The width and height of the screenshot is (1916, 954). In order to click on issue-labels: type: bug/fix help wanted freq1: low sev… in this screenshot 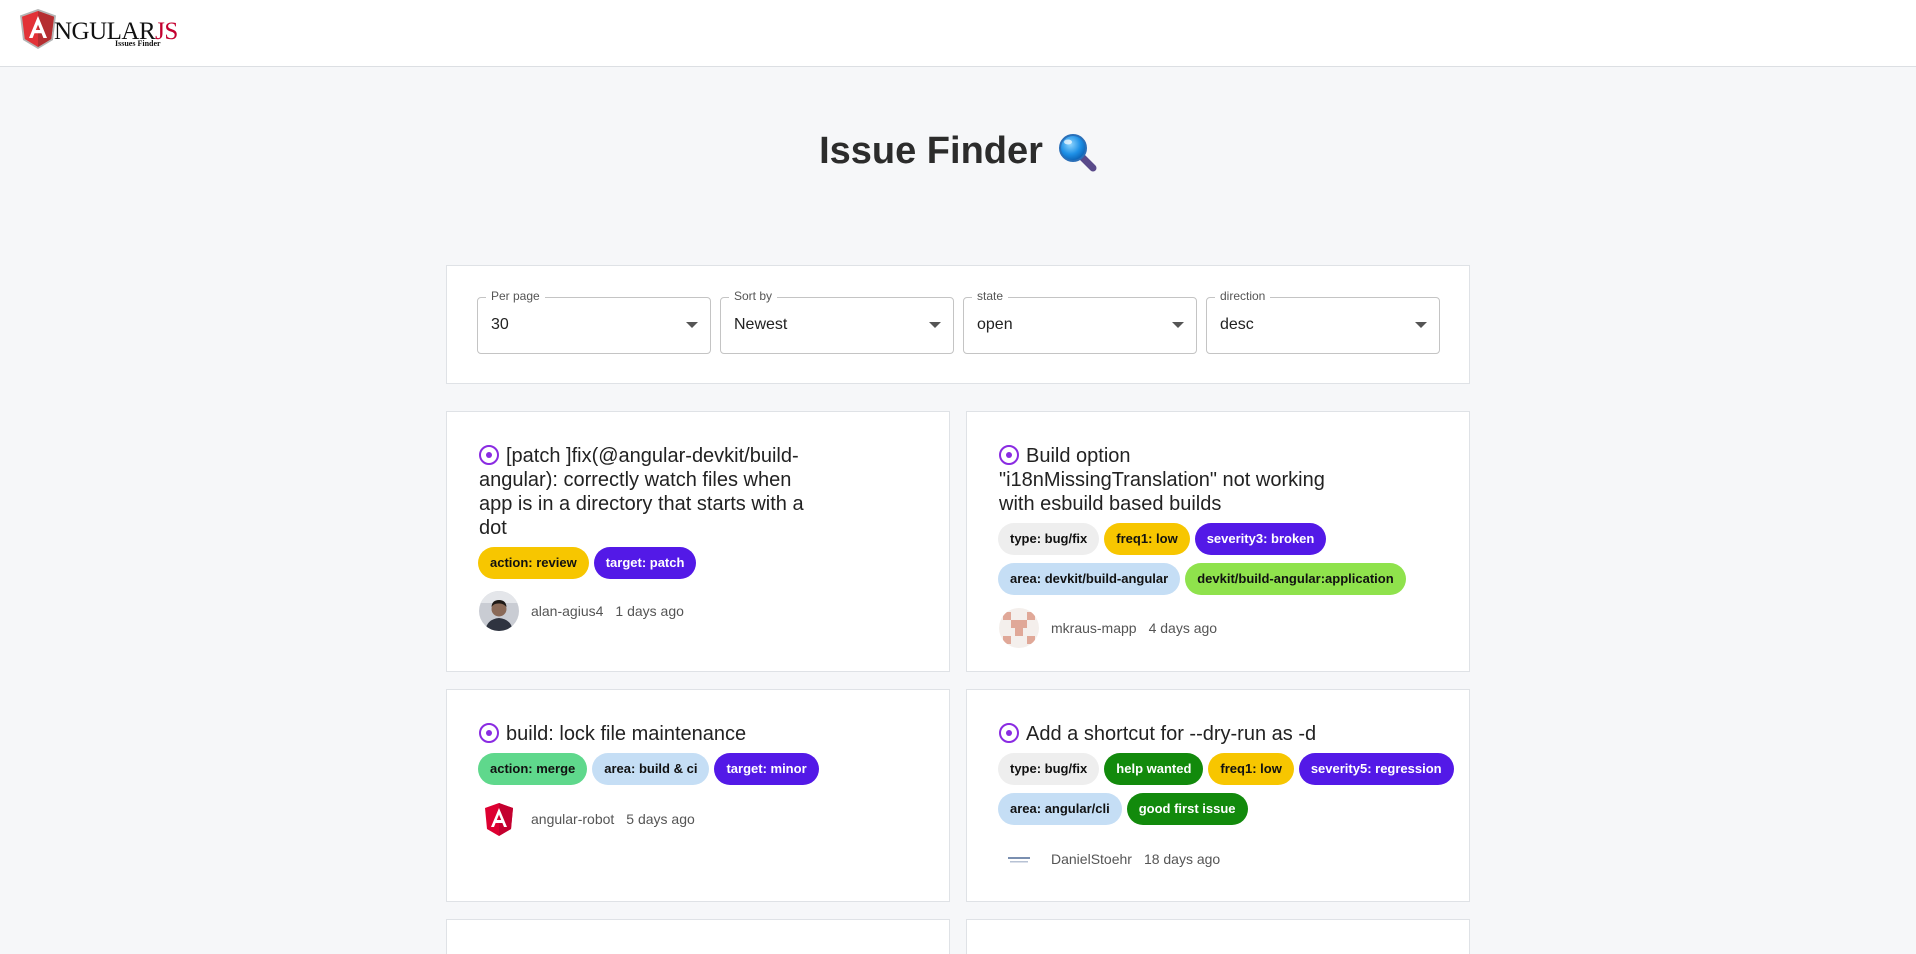, I will do `click(1228, 789)`.